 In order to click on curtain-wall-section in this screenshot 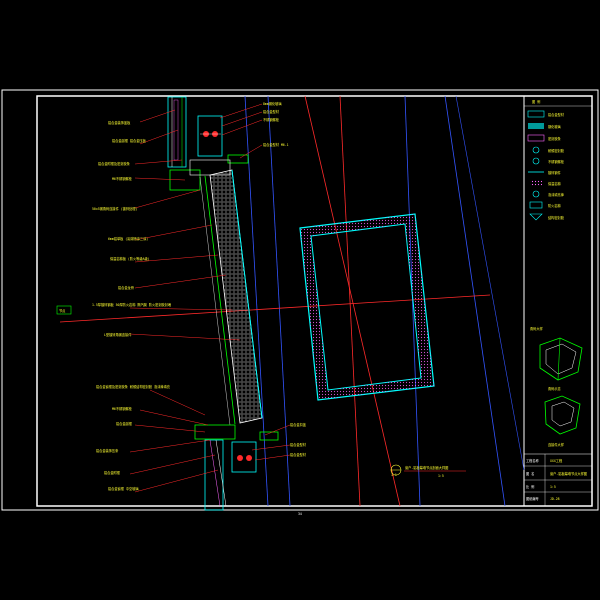, I will do `click(223, 303)`.